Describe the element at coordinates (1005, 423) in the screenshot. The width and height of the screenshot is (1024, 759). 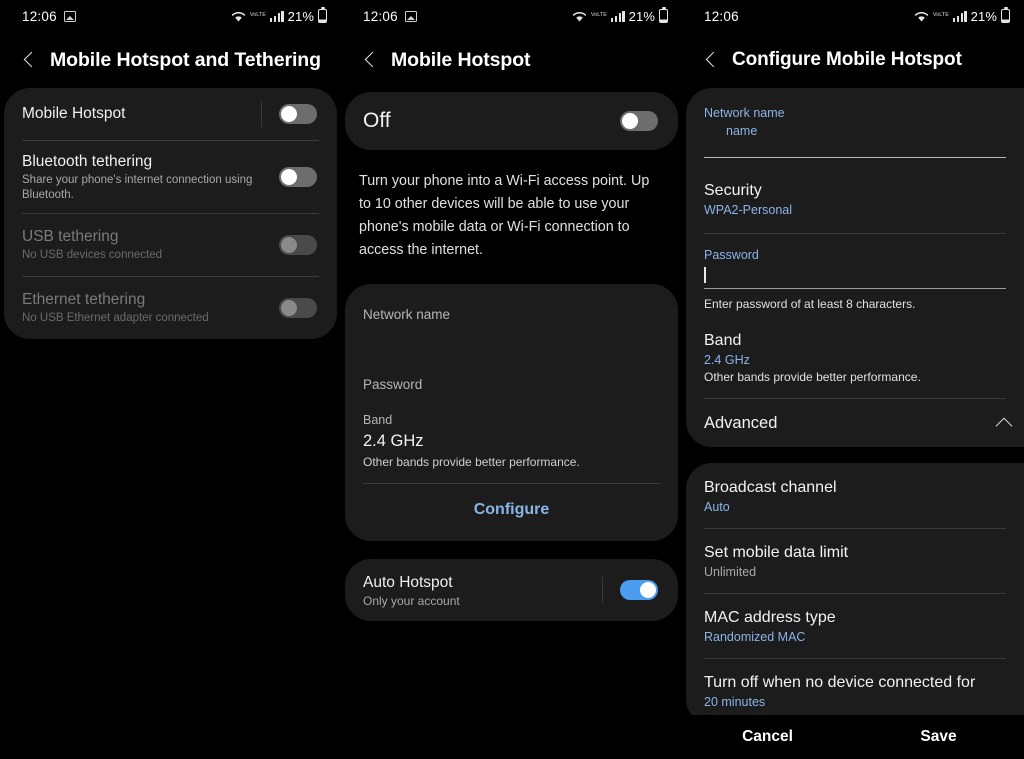
I see `chevron-up-icon` at that location.